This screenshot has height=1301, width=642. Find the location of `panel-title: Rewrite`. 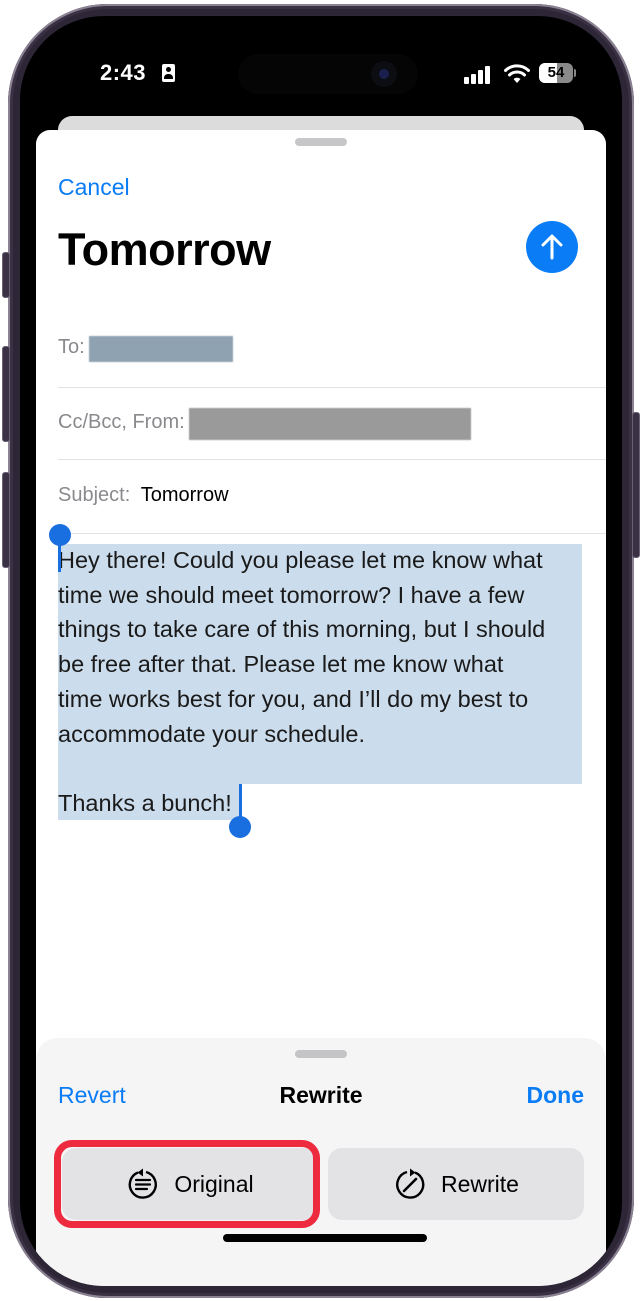

panel-title: Rewrite is located at coordinates (321, 1095).